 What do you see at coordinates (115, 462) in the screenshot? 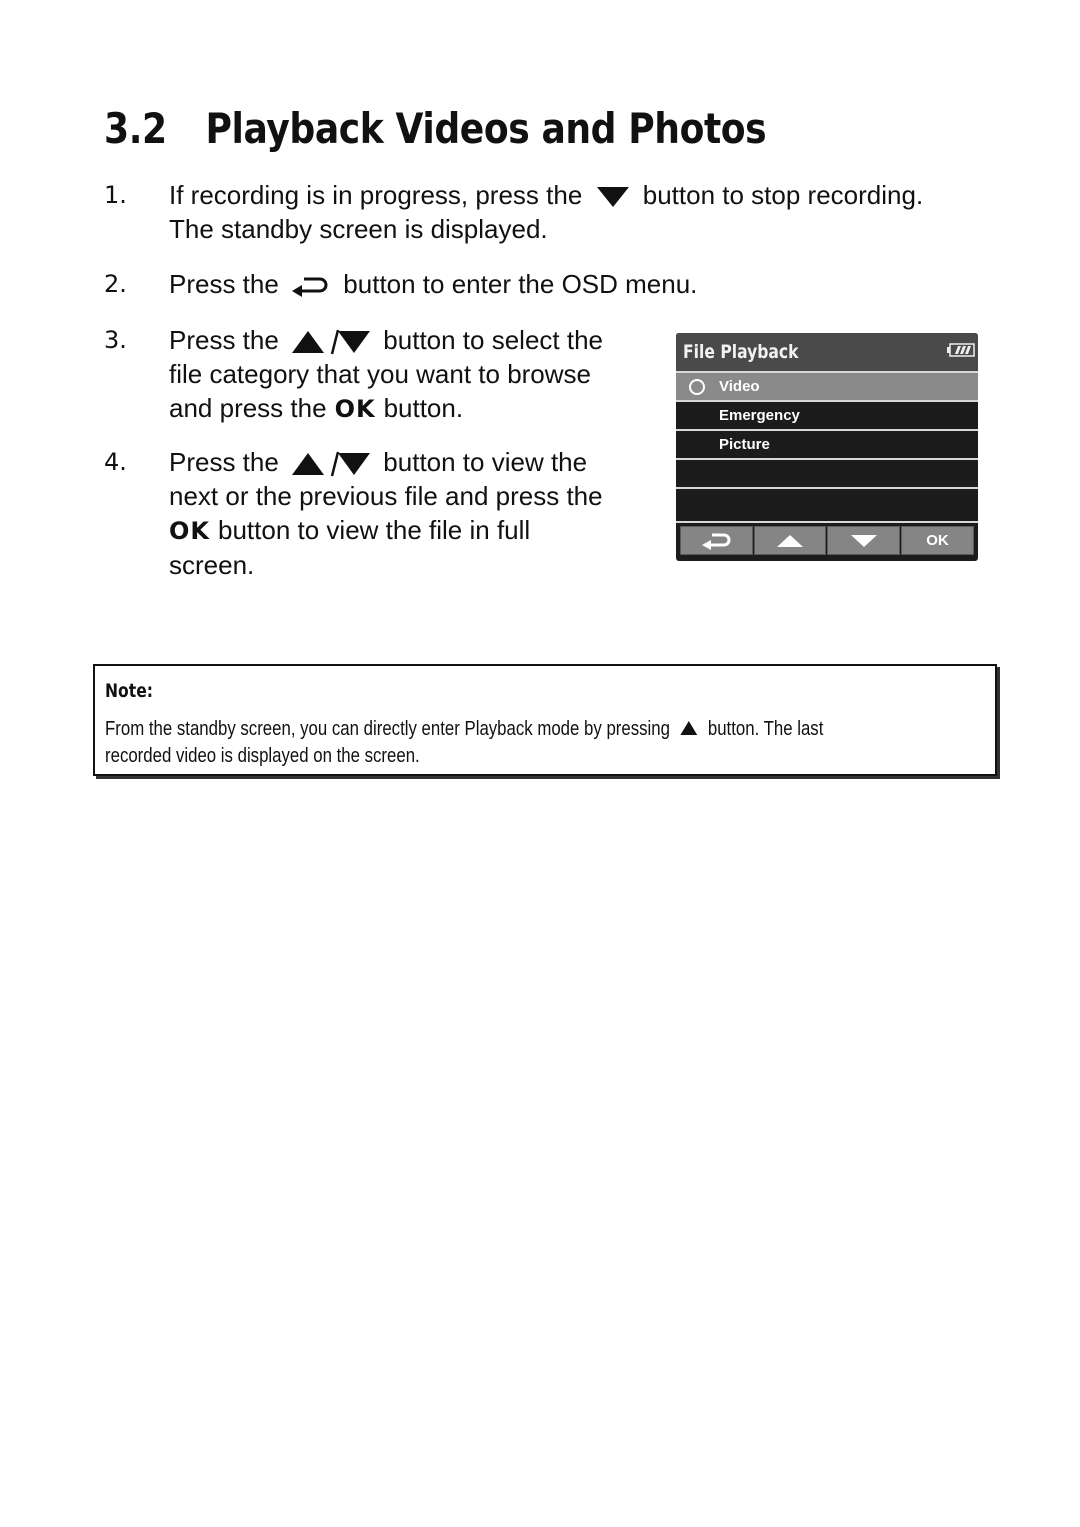
I see `step-number: 4.` at bounding box center [115, 462].